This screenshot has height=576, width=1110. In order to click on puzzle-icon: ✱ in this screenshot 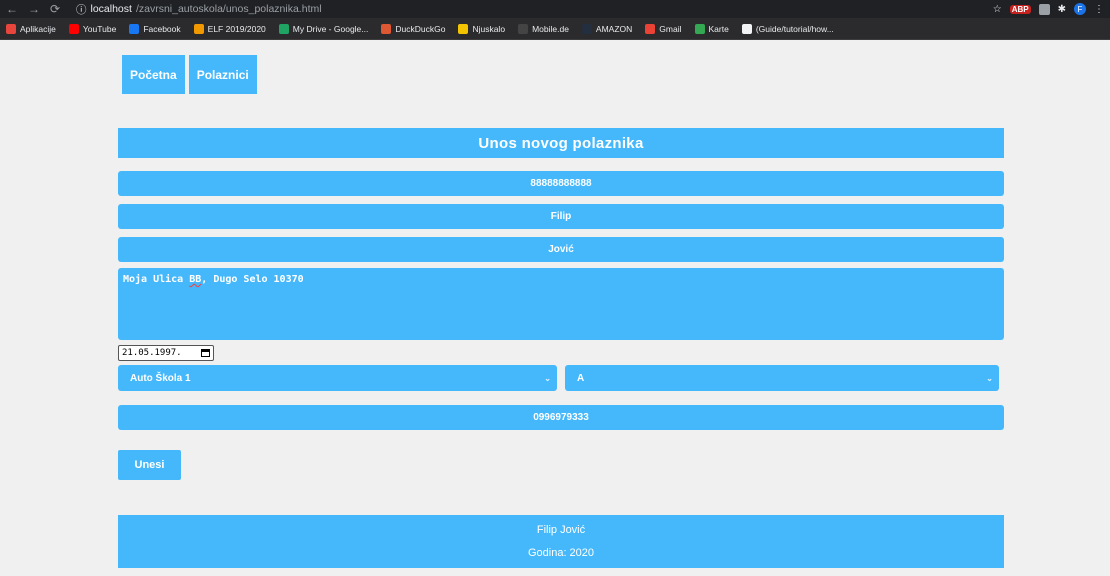, I will do `click(1062, 9)`.